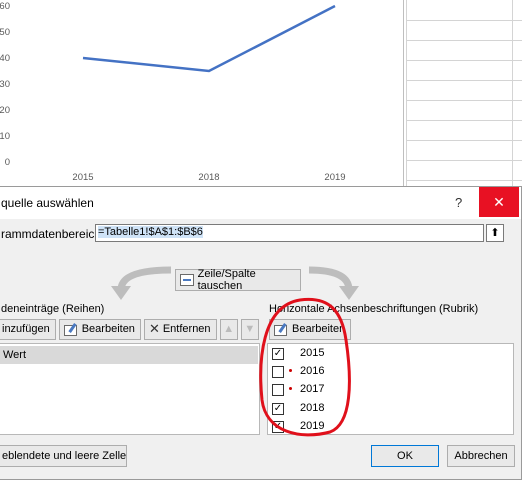 The height and width of the screenshot is (480, 522). I want to click on range-value: =Tabelle1!$A$1:$B$6, so click(150, 232).